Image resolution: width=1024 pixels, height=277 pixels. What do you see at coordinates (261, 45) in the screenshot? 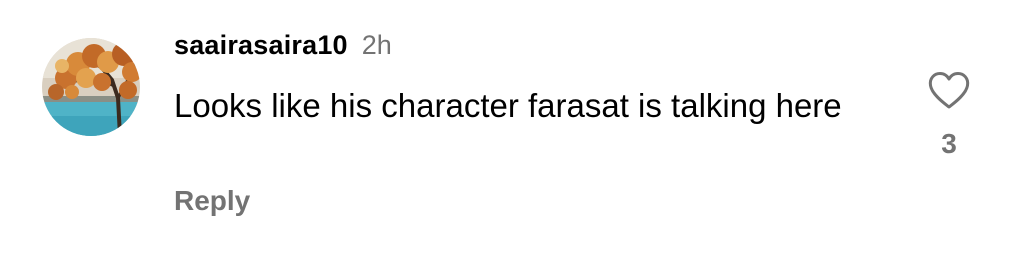
I see `username-link: saairasaira10` at bounding box center [261, 45].